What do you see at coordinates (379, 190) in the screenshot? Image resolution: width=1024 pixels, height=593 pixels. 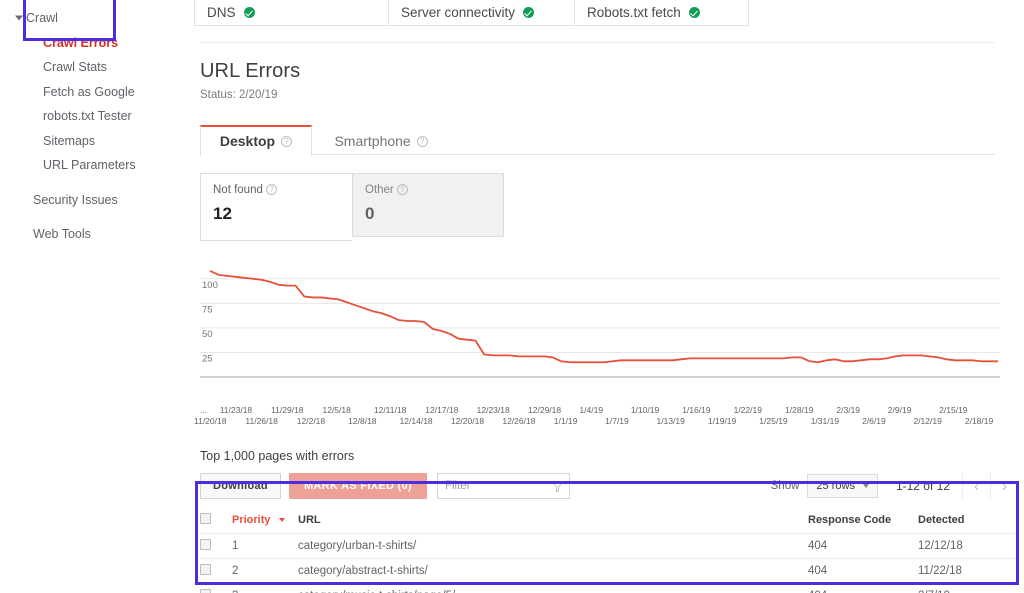 I see `card-label: Other` at bounding box center [379, 190].